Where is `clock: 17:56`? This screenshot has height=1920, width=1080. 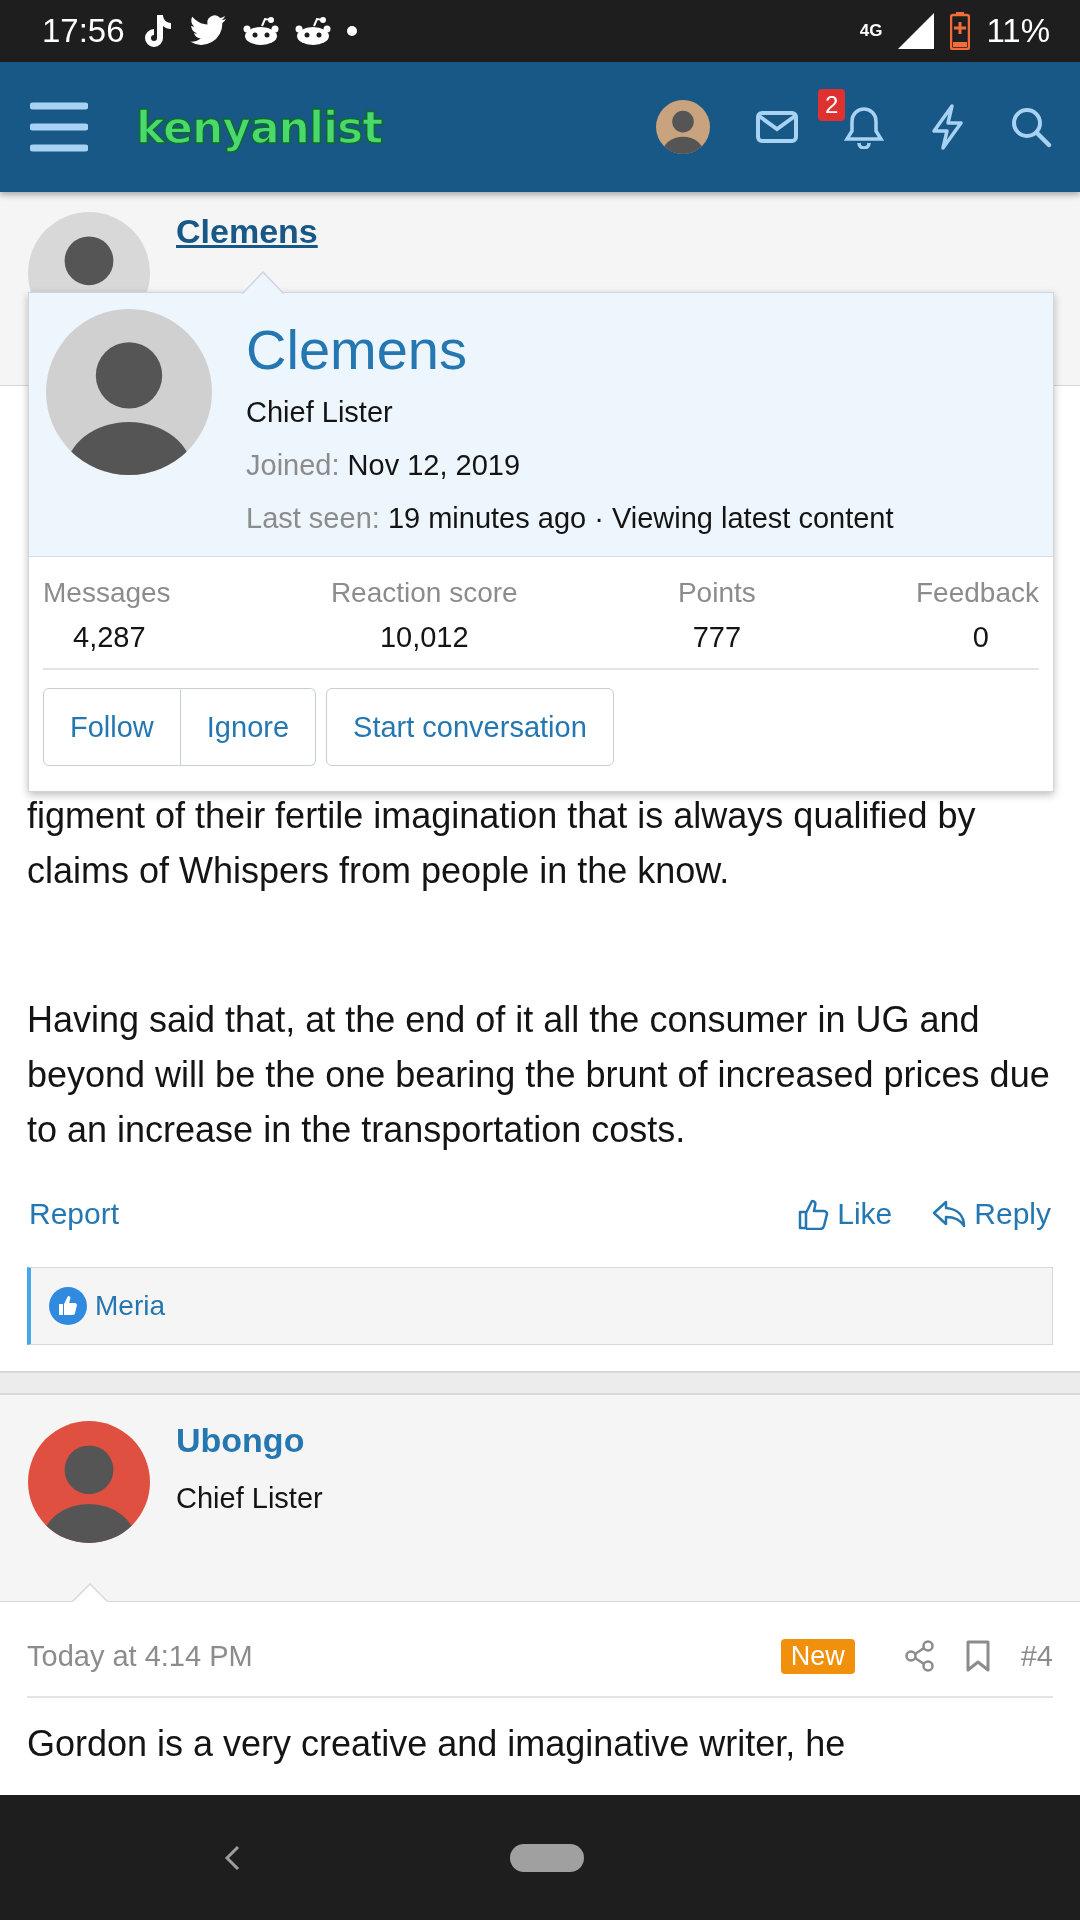
clock: 17:56 is located at coordinates (83, 31).